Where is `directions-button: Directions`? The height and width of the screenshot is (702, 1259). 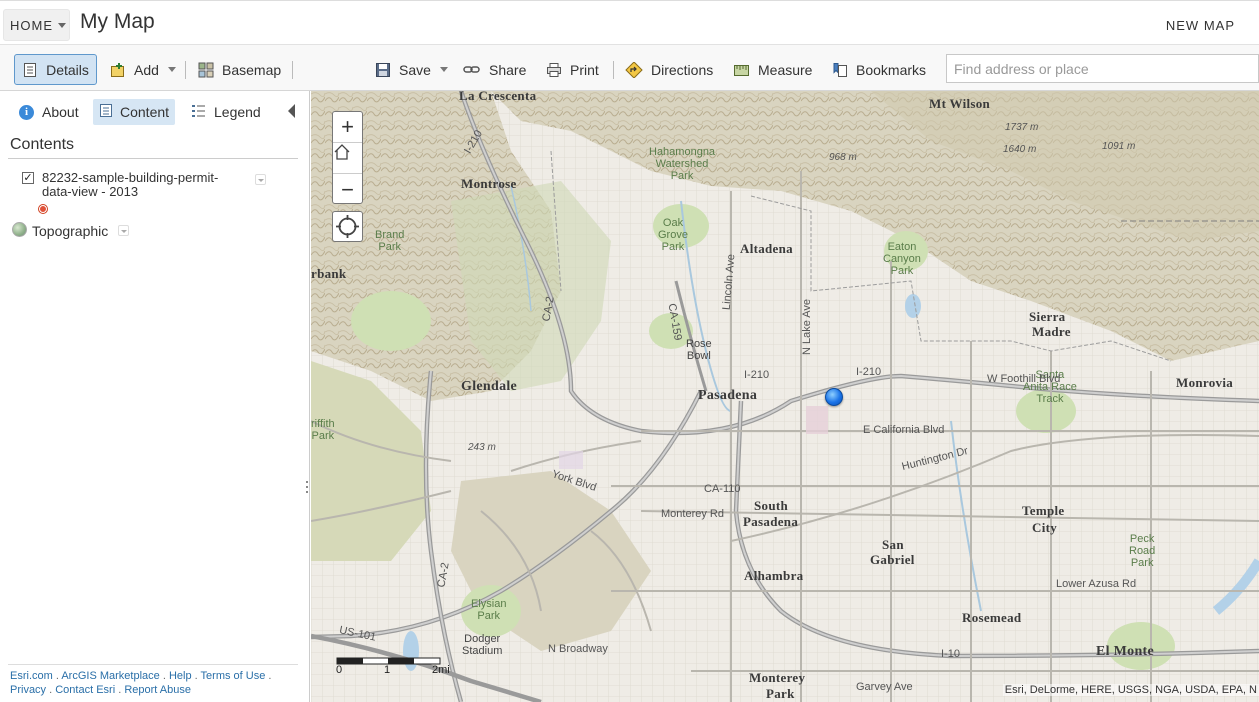 directions-button: Directions is located at coordinates (669, 69).